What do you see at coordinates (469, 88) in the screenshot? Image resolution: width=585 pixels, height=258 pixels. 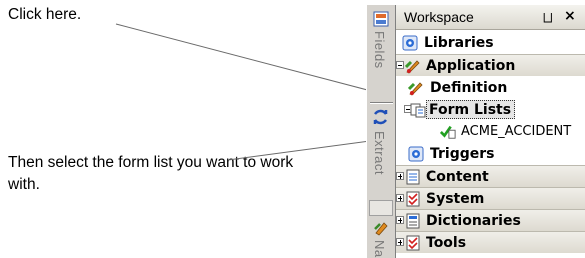 I see `definition-label: Definition` at bounding box center [469, 88].